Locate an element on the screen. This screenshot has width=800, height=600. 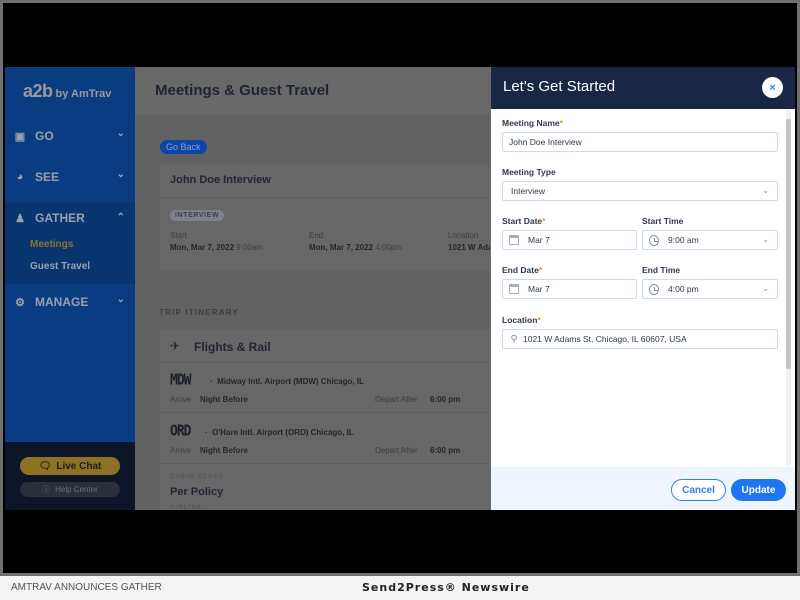
sidebar-subitem-guest-travel: Guest Travel is located at coordinates (60, 266).